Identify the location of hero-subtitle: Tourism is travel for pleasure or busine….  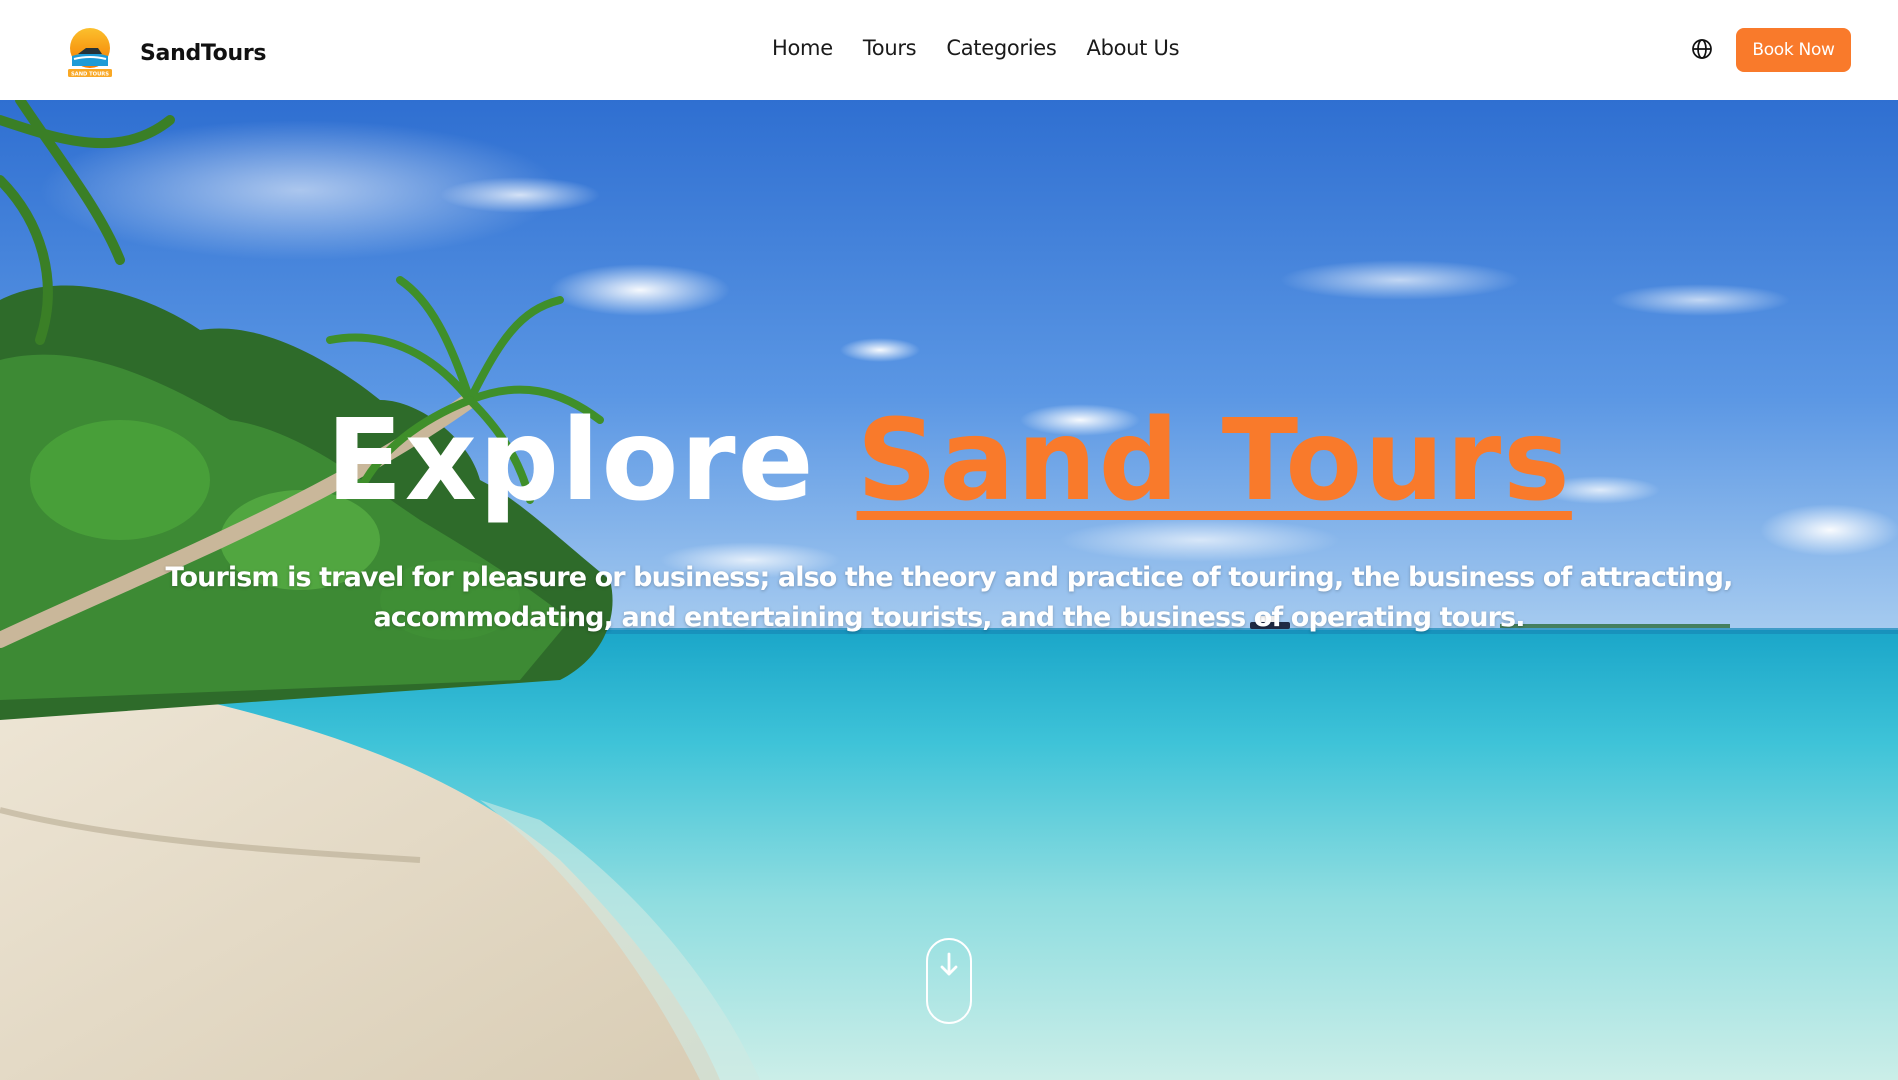
(949, 597).